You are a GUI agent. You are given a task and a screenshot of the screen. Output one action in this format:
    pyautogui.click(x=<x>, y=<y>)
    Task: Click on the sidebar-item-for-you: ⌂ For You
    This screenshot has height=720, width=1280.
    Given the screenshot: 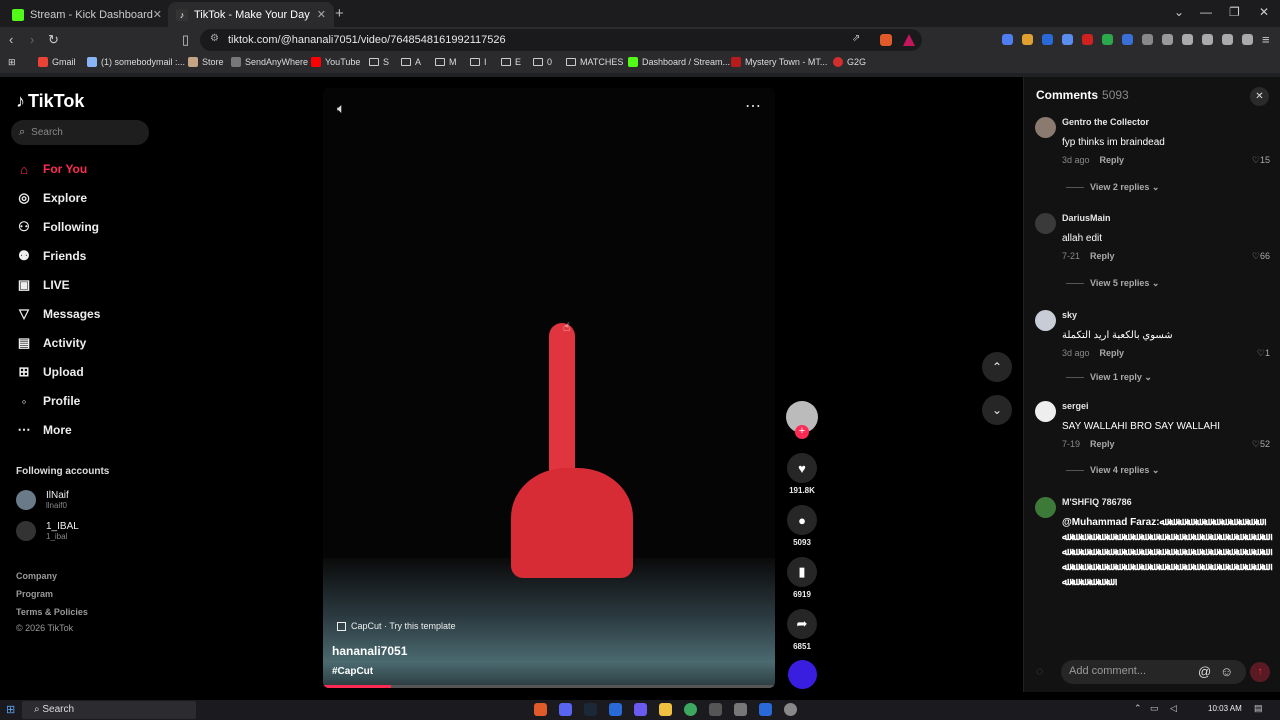 What is the action you would take?
    pyautogui.click(x=51, y=169)
    